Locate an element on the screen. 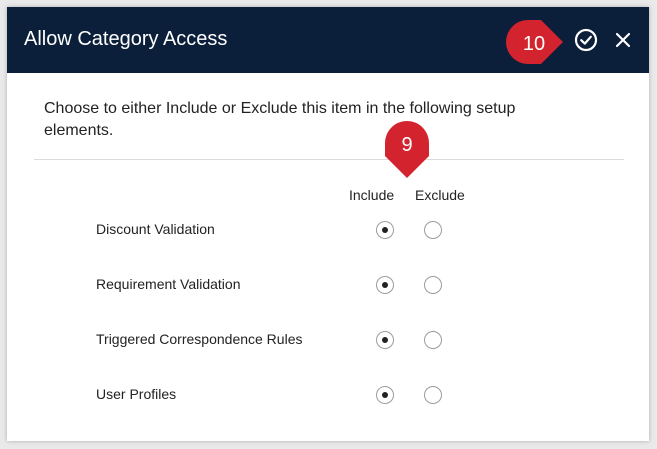  dialog-header: Allow Category Access is located at coordinates (328, 40).